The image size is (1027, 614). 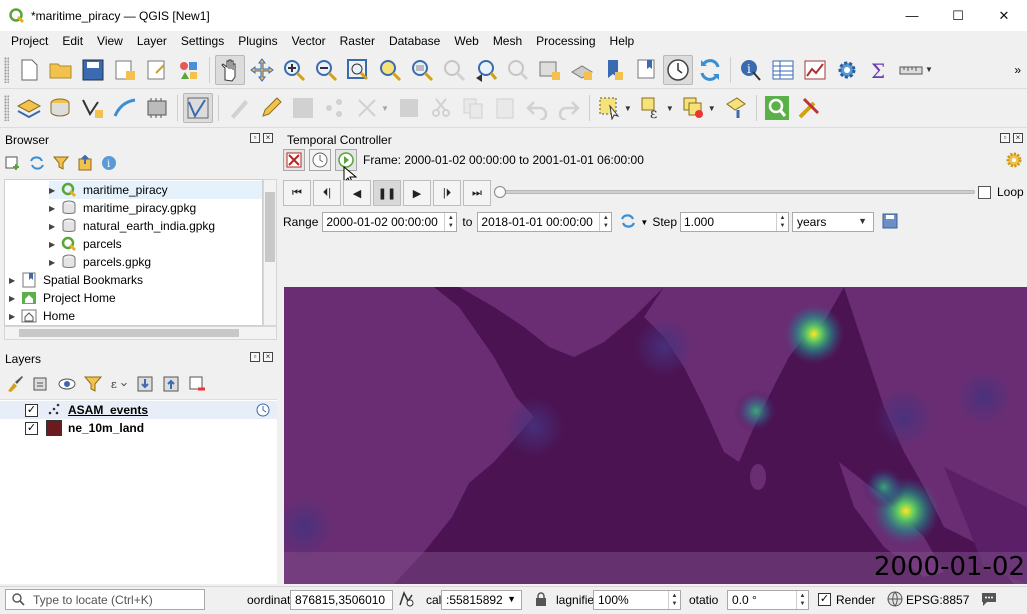 What do you see at coordinates (1017, 70) in the screenshot?
I see `toolbar-overflow-icon: »` at bounding box center [1017, 70].